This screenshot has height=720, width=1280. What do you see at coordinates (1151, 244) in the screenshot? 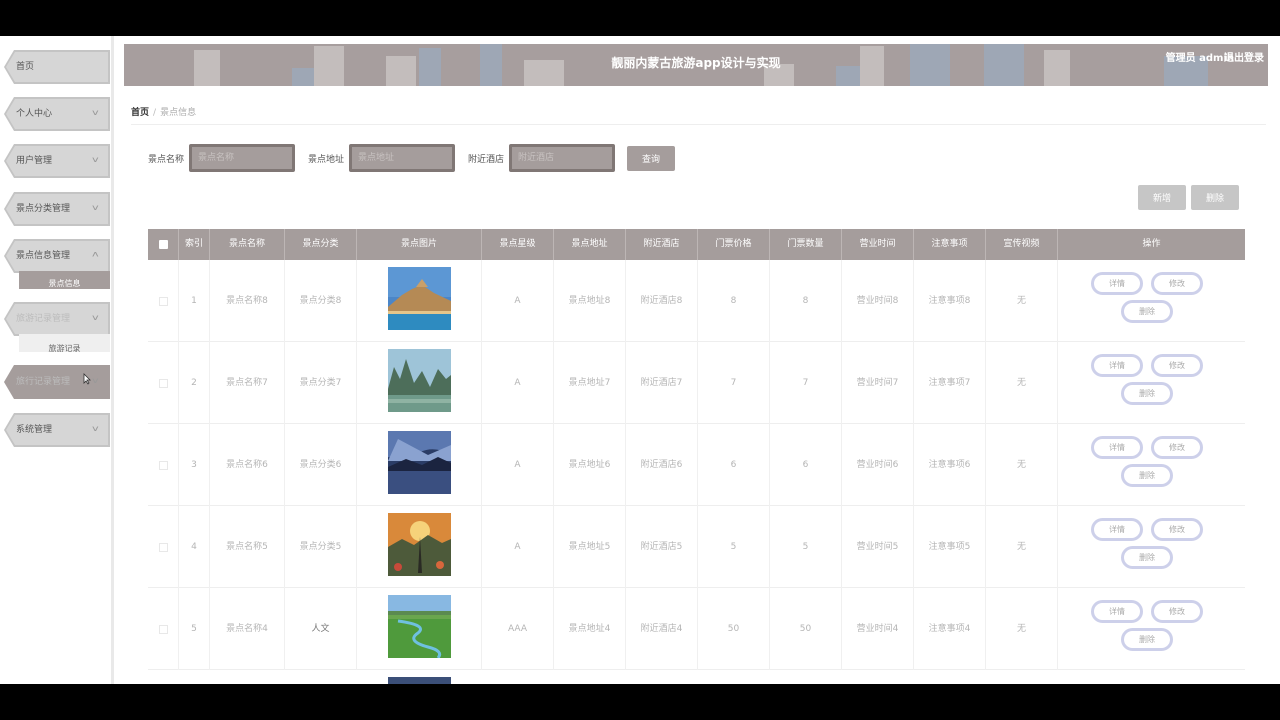
I see `column-header: 操作` at bounding box center [1151, 244].